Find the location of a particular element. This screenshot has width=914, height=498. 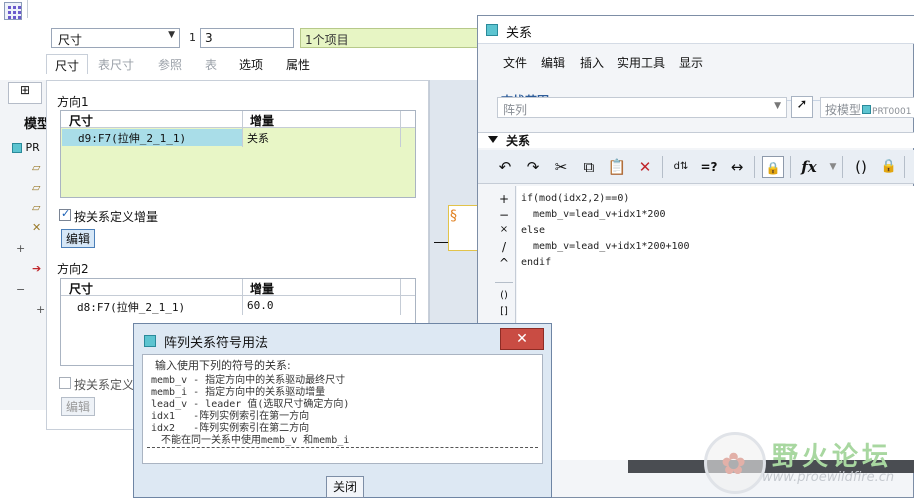

model-tree-tab: ⊞ is located at coordinates (25, 93).